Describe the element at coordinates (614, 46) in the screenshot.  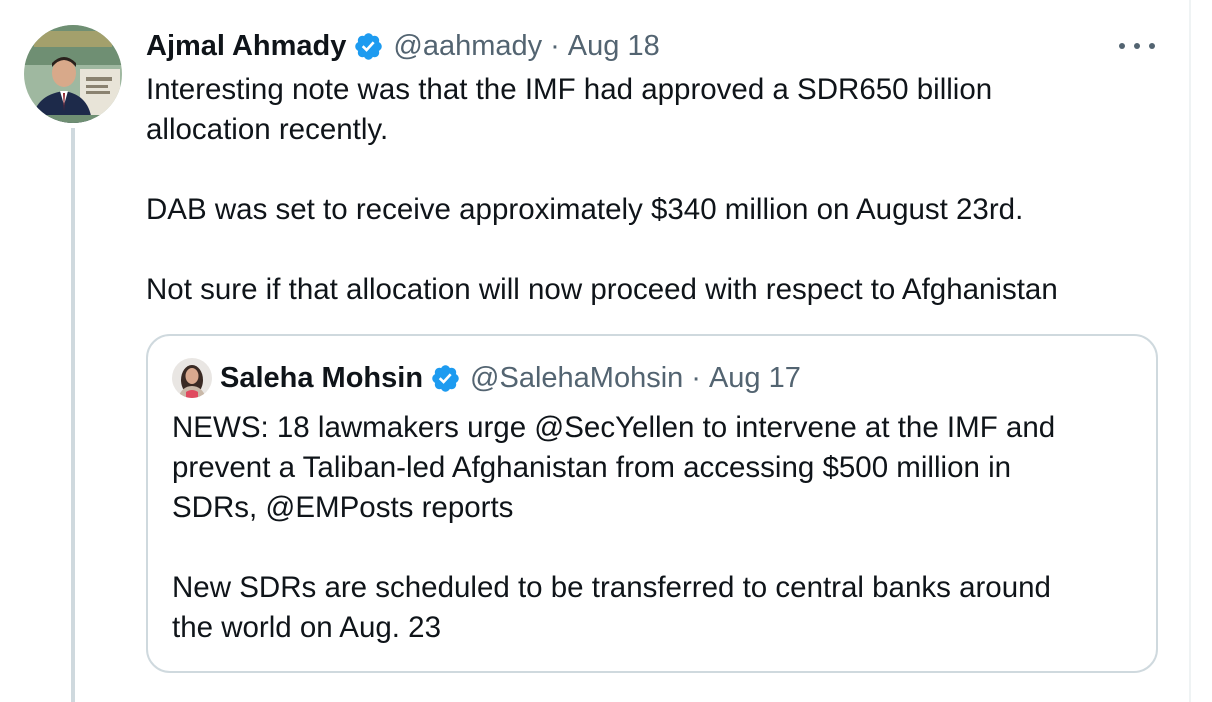
I see `tweet-date: Aug 18` at that location.